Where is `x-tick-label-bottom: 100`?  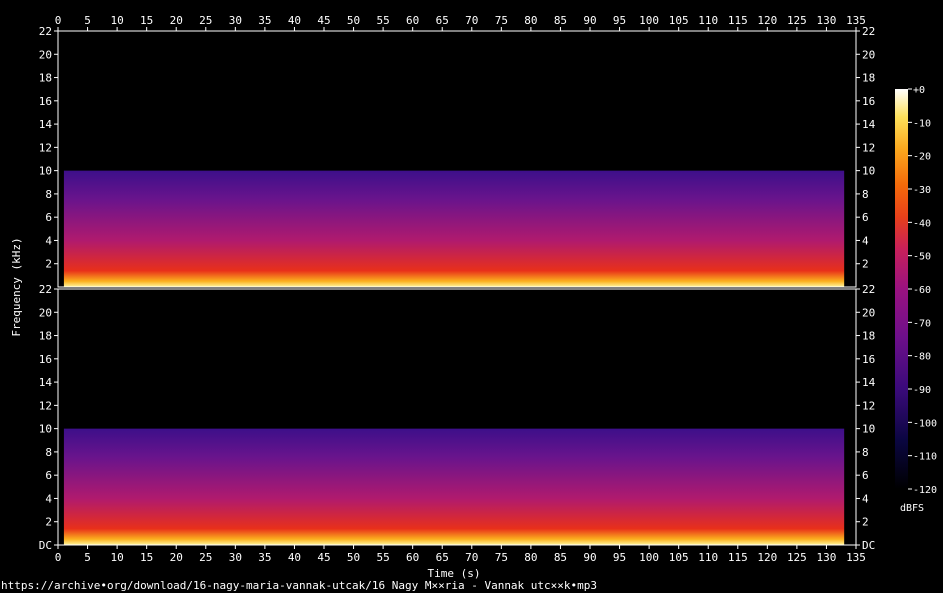 x-tick-label-bottom: 100 is located at coordinates (649, 557).